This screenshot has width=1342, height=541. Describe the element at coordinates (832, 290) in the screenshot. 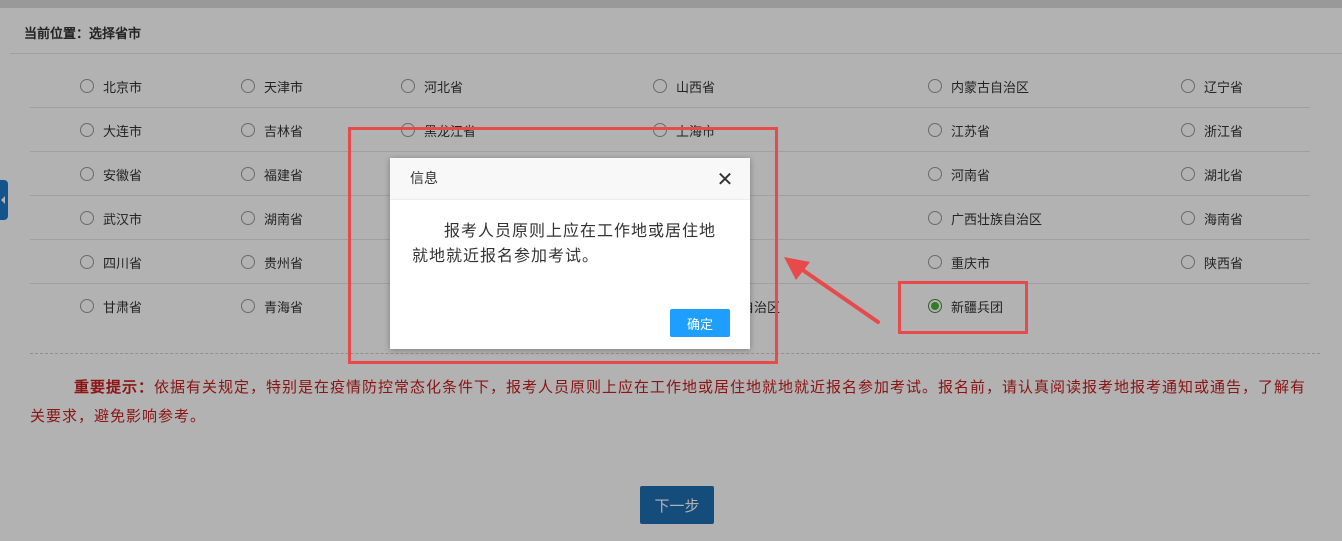

I see `annotation-arrow-icon` at that location.